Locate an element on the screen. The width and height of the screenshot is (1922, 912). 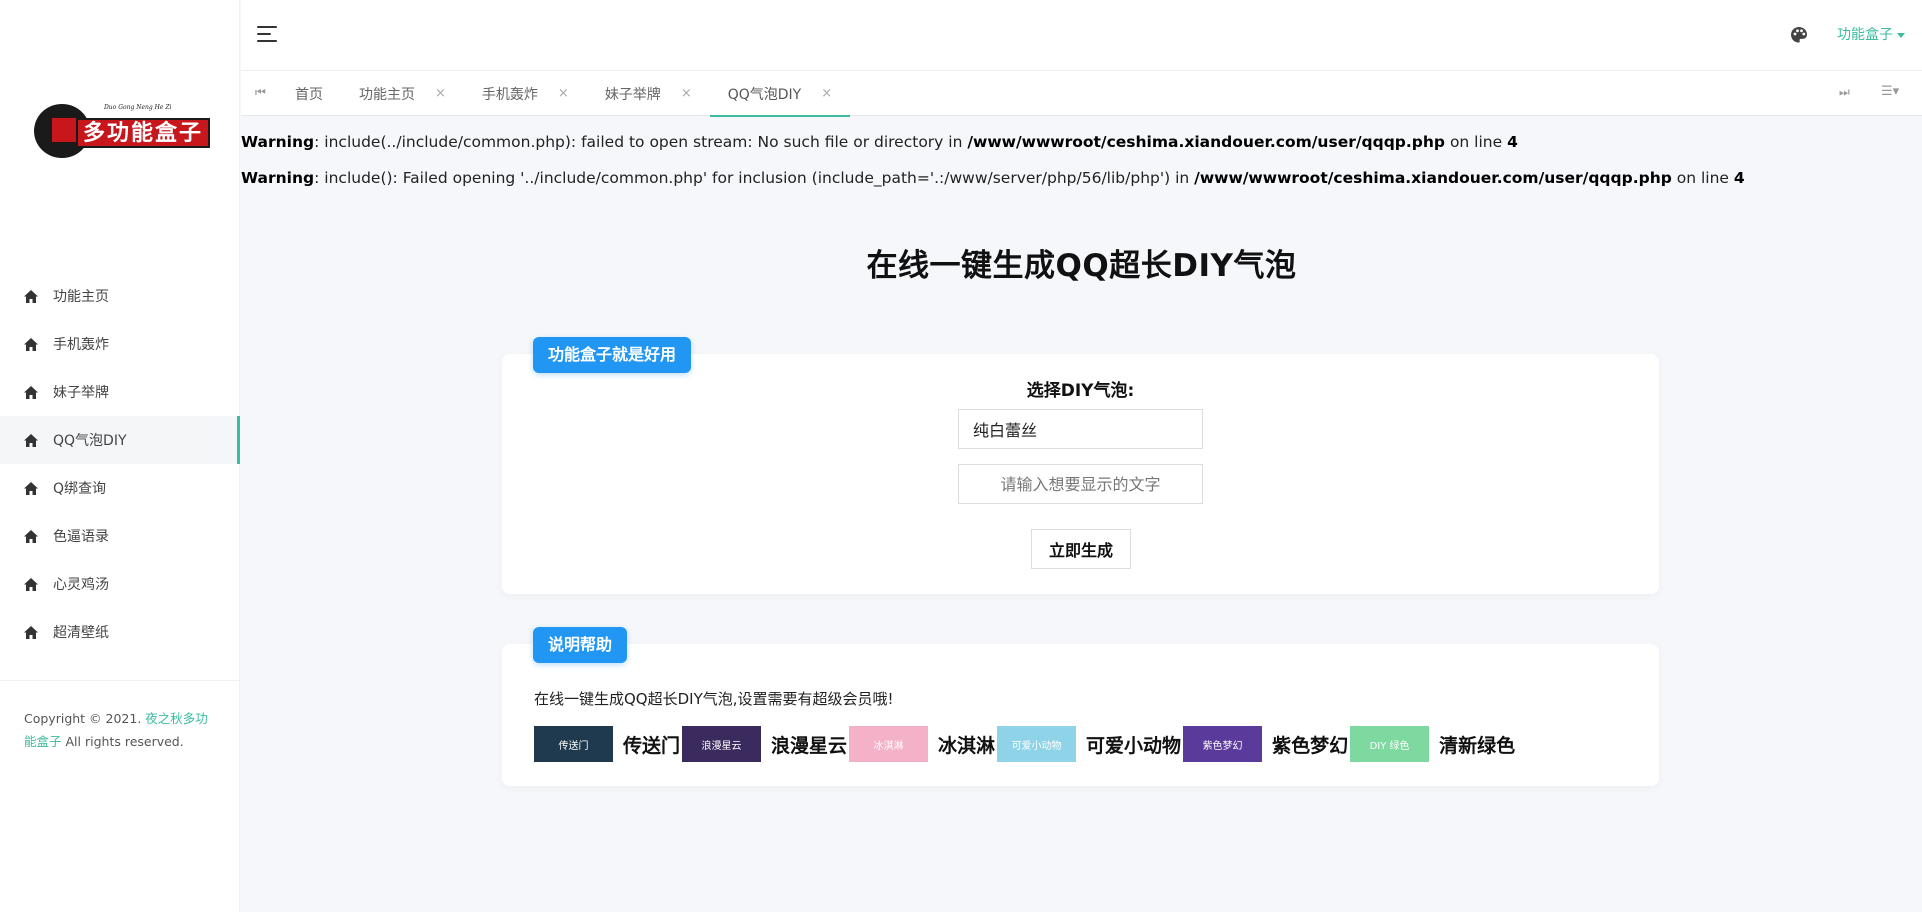
sample-label: 传送门 is located at coordinates (652, 745).